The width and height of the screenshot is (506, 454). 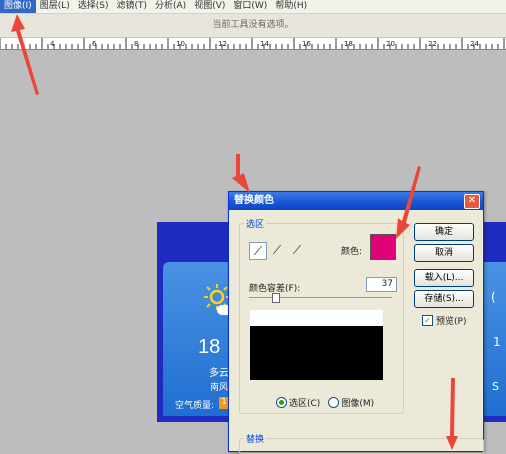 I want to click on close-button: ✕, so click(x=472, y=201).